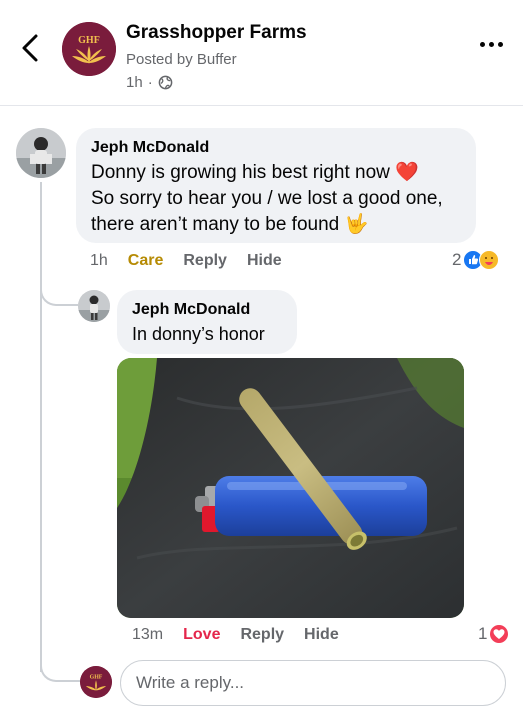  I want to click on back-button, so click(31, 48).